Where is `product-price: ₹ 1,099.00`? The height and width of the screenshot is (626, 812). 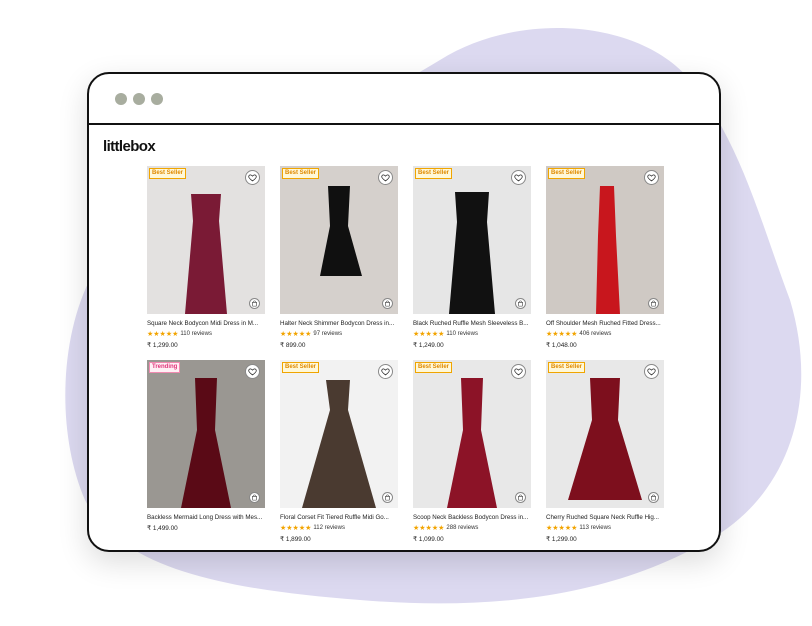
product-price: ₹ 1,099.00 is located at coordinates (428, 539).